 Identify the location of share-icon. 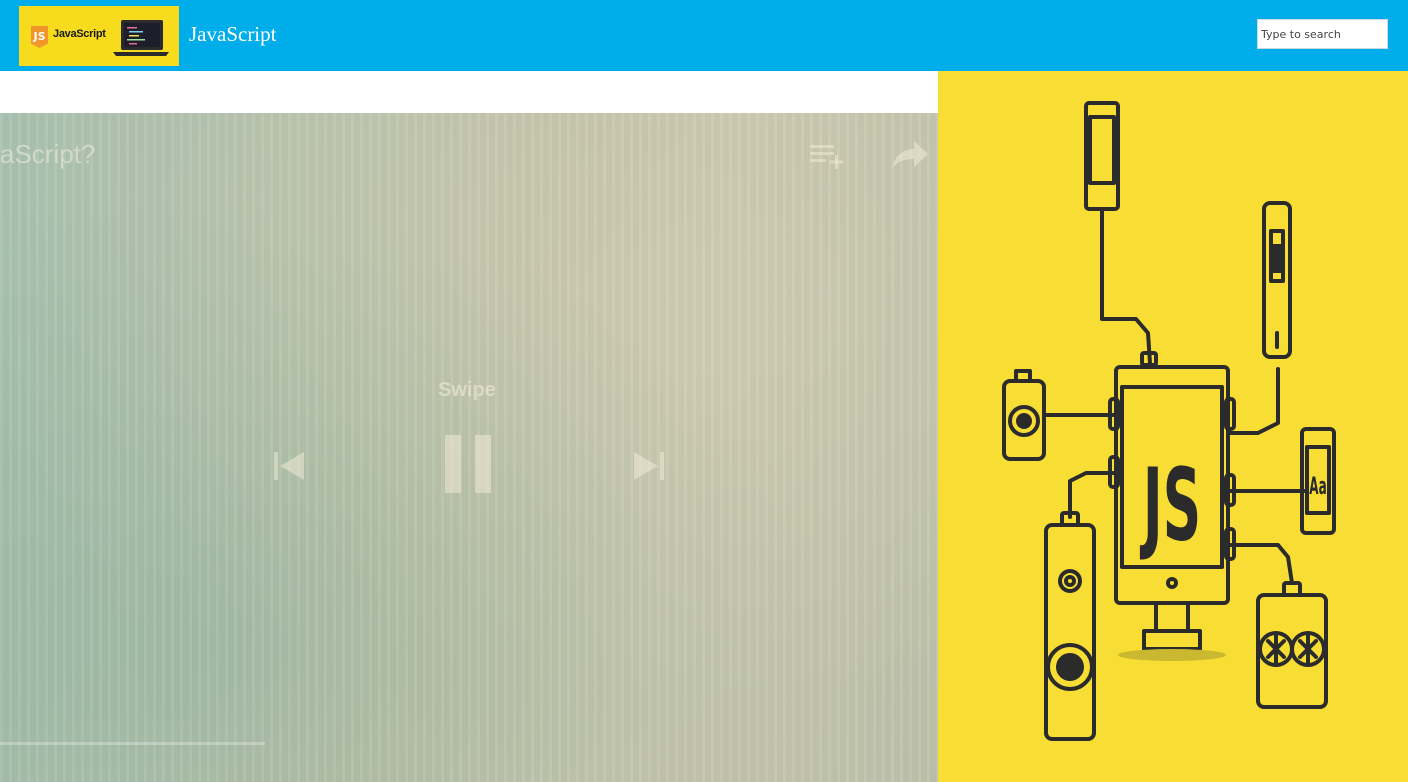
(910, 155).